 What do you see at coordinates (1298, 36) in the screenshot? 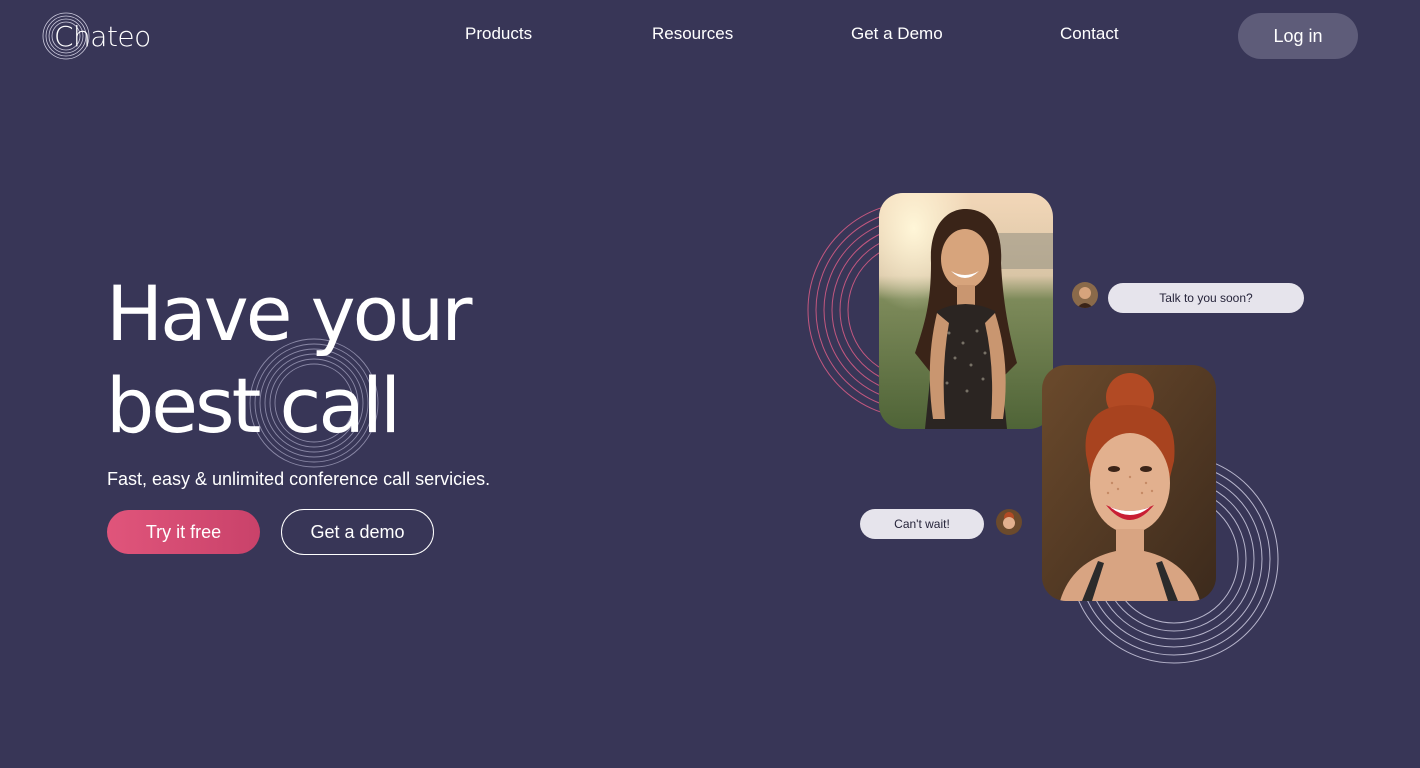
I see `login-button: Log in` at bounding box center [1298, 36].